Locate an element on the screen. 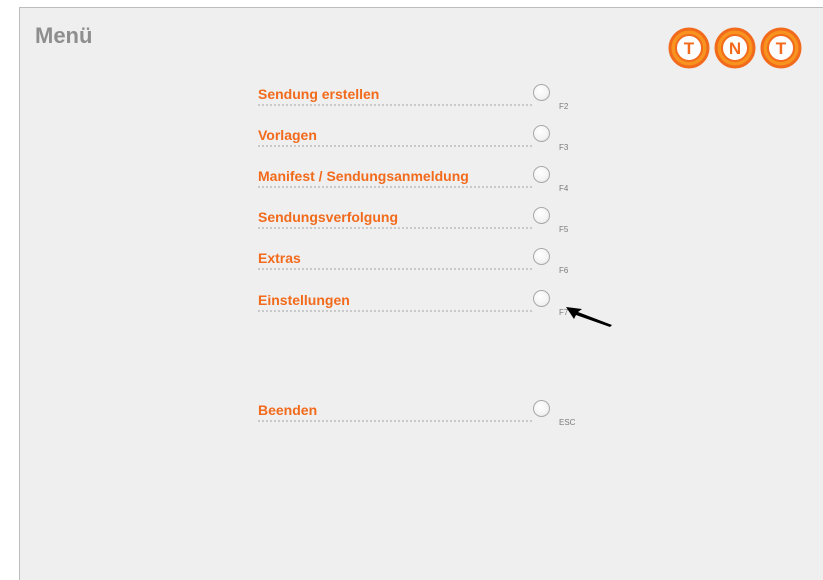 The height and width of the screenshot is (580, 823). menu-item-label: Vorlagen is located at coordinates (287, 135).